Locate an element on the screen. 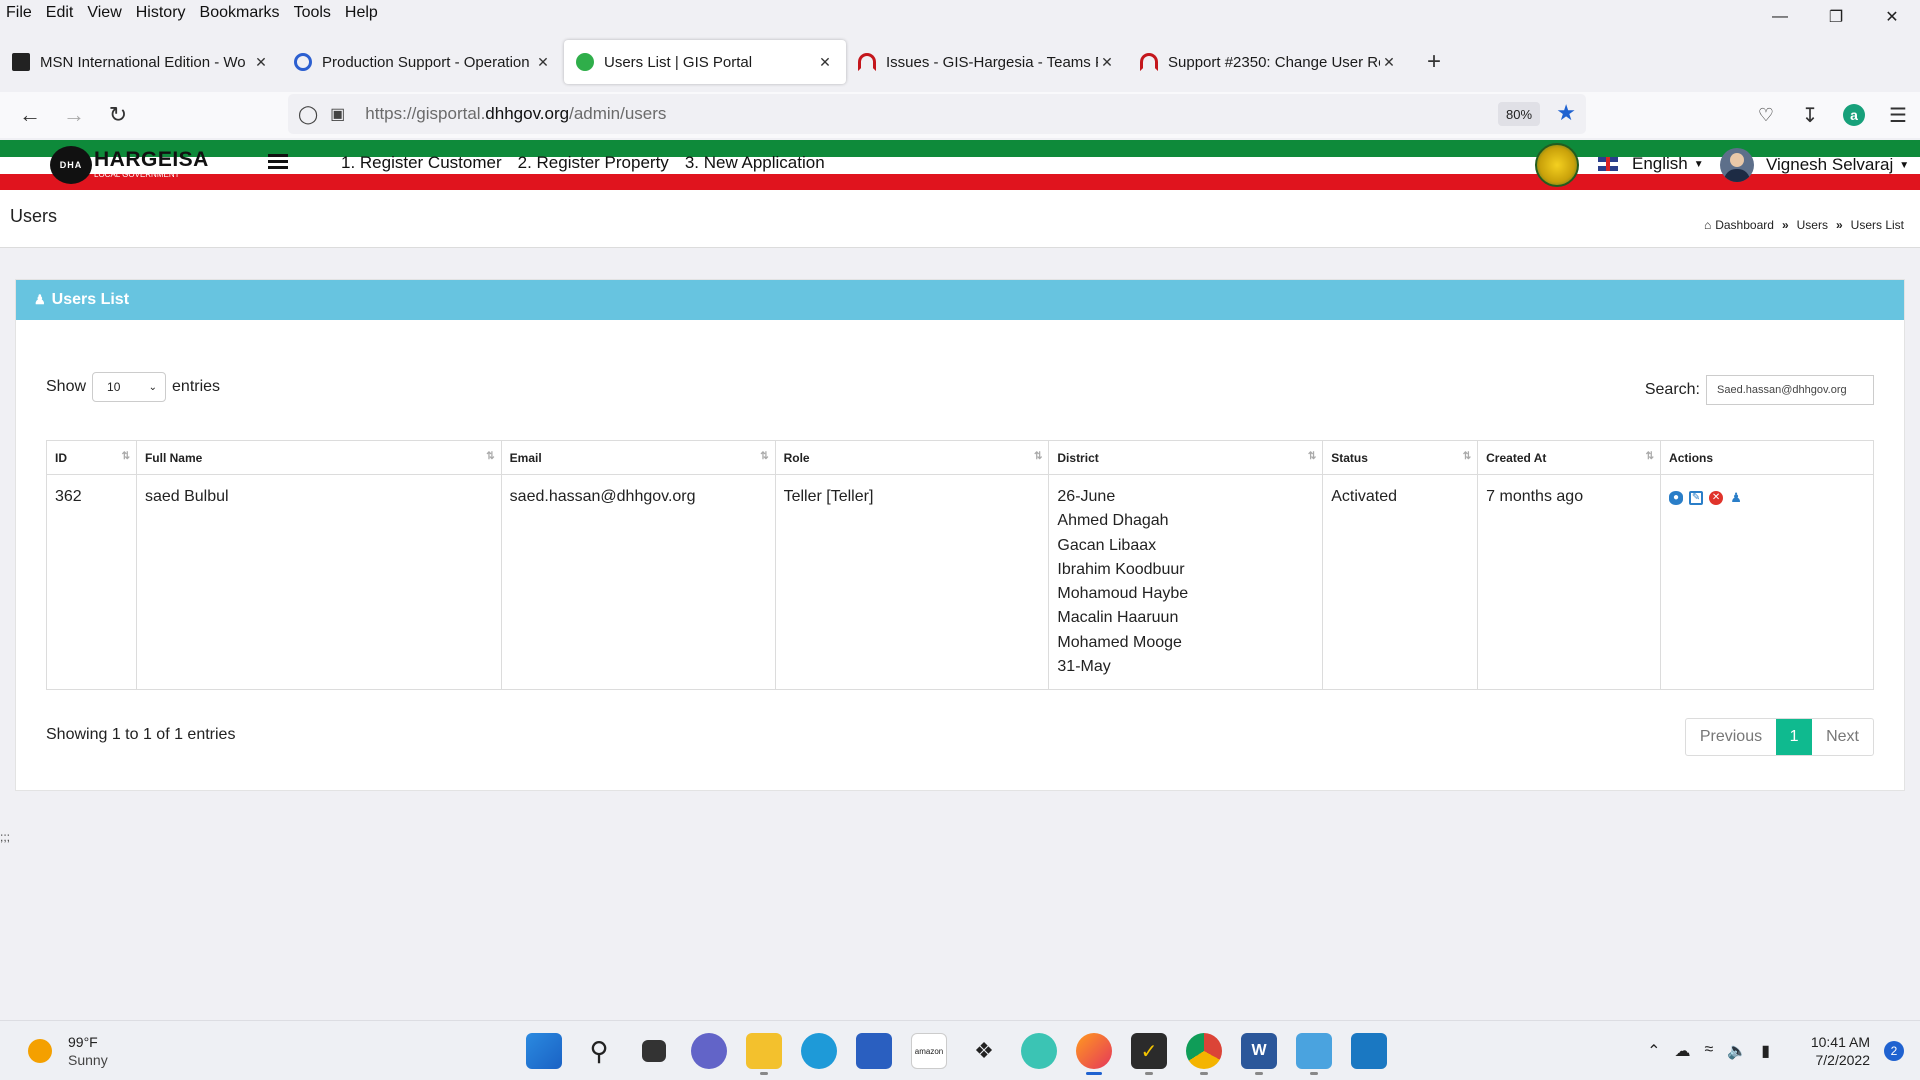  col-district: District ⇅ is located at coordinates (1186, 457).